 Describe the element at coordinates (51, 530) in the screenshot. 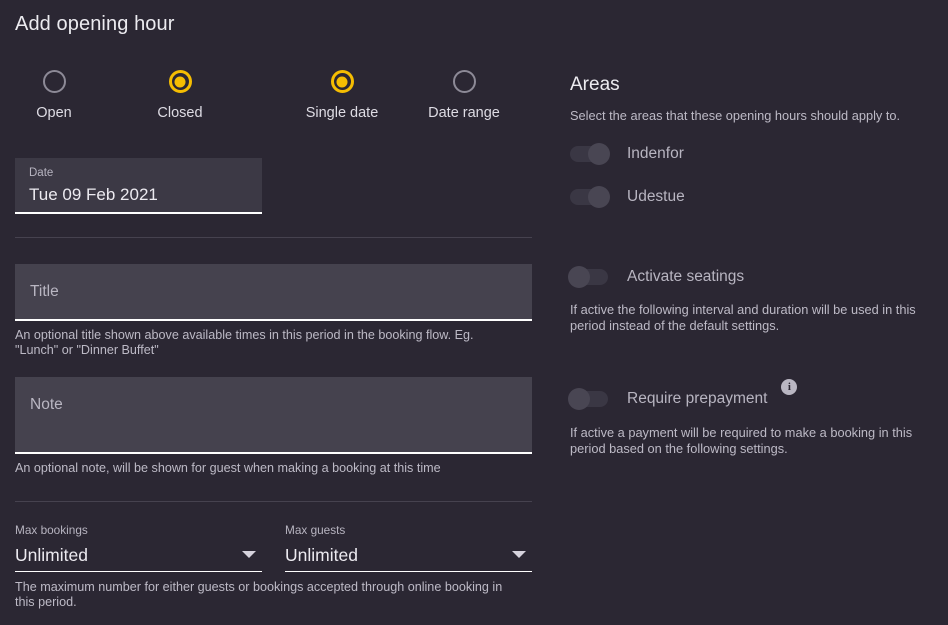

I see `max-bookings-label: Max bookings` at that location.